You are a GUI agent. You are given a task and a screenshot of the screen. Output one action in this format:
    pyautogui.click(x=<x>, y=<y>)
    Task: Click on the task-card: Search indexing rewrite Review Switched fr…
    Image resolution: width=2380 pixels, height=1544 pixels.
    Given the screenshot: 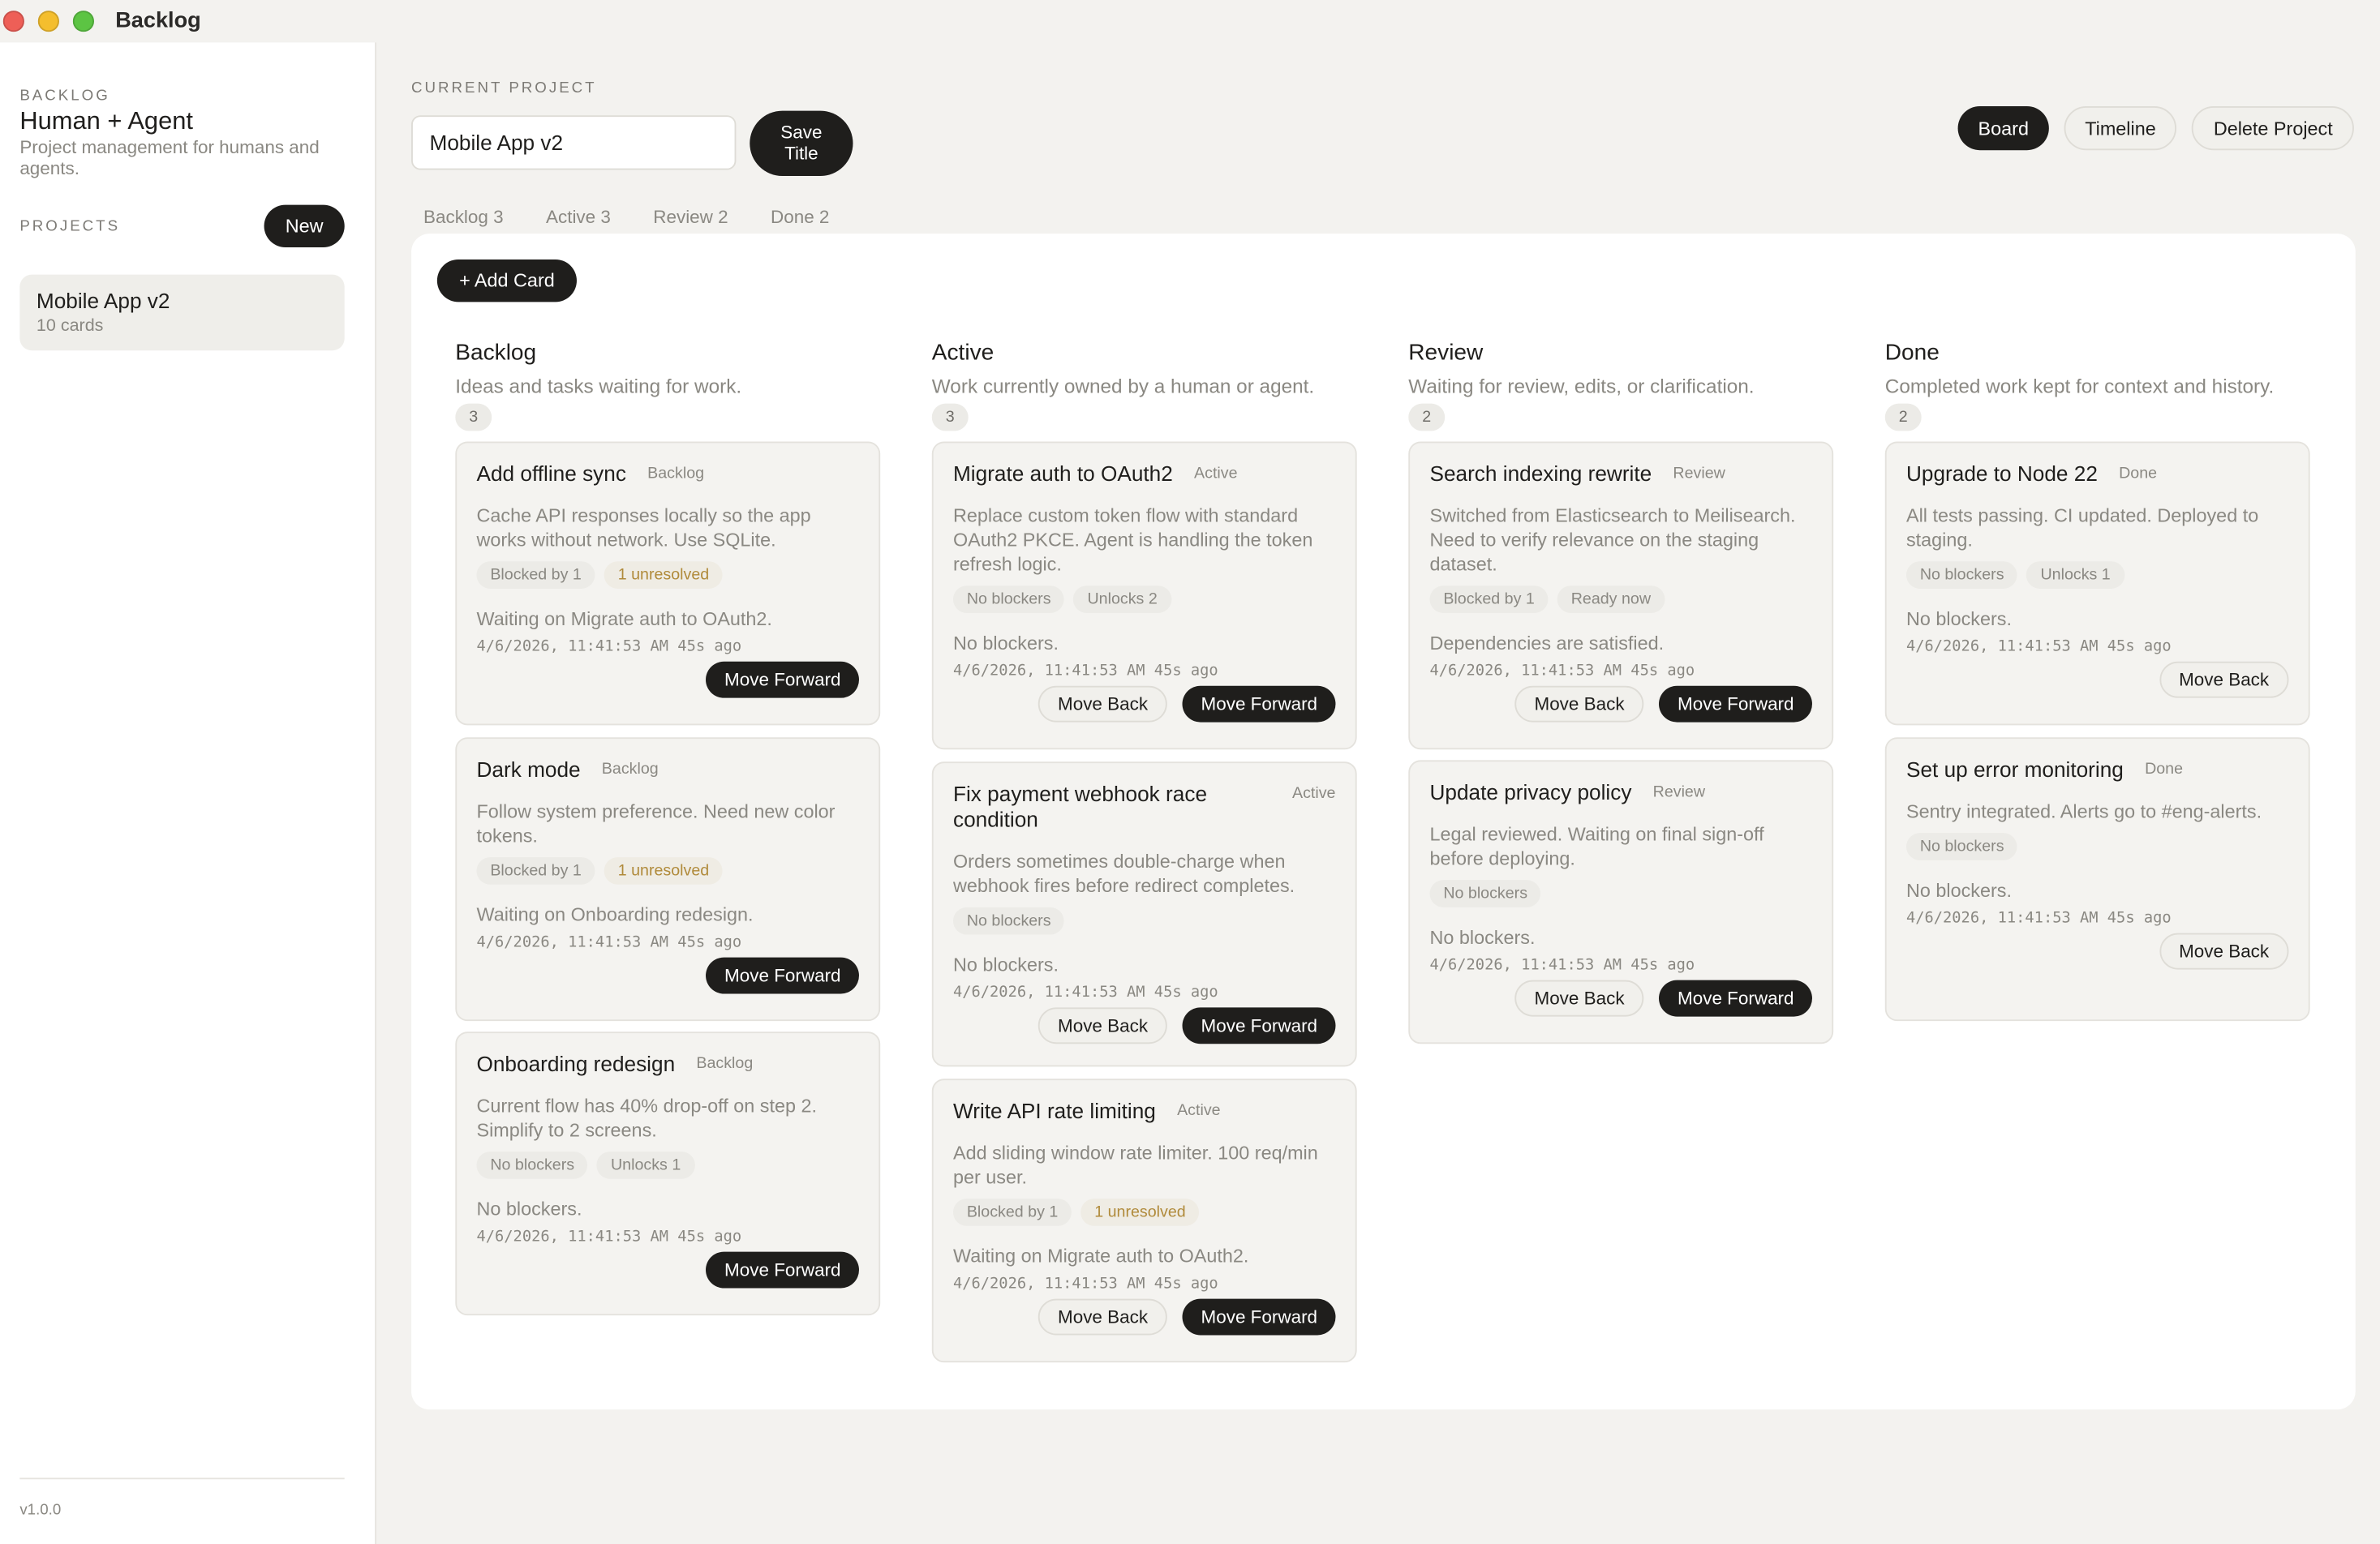 What is the action you would take?
    pyautogui.click(x=1621, y=595)
    